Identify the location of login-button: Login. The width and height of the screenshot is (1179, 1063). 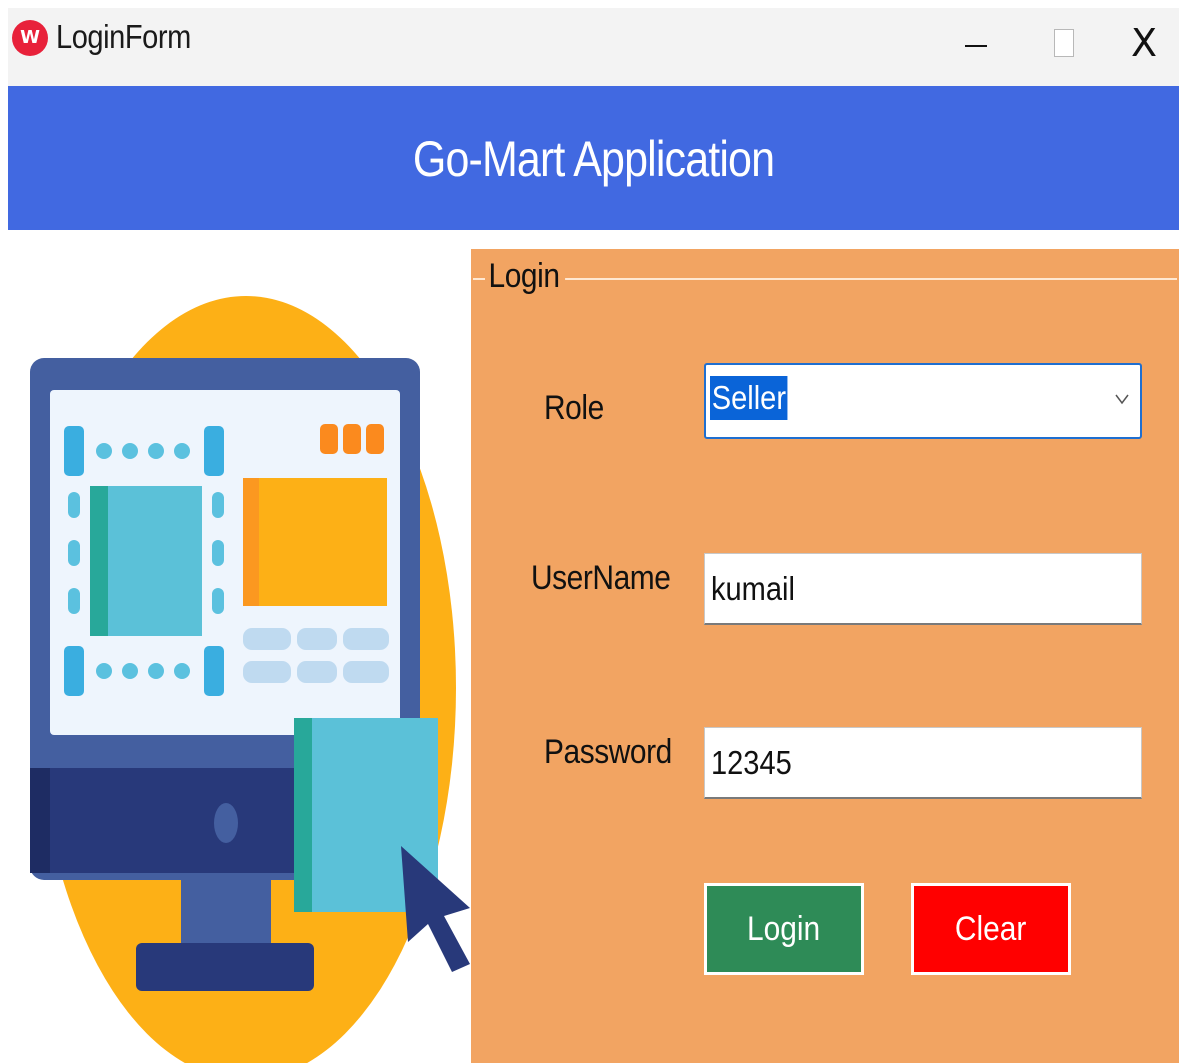
(784, 929).